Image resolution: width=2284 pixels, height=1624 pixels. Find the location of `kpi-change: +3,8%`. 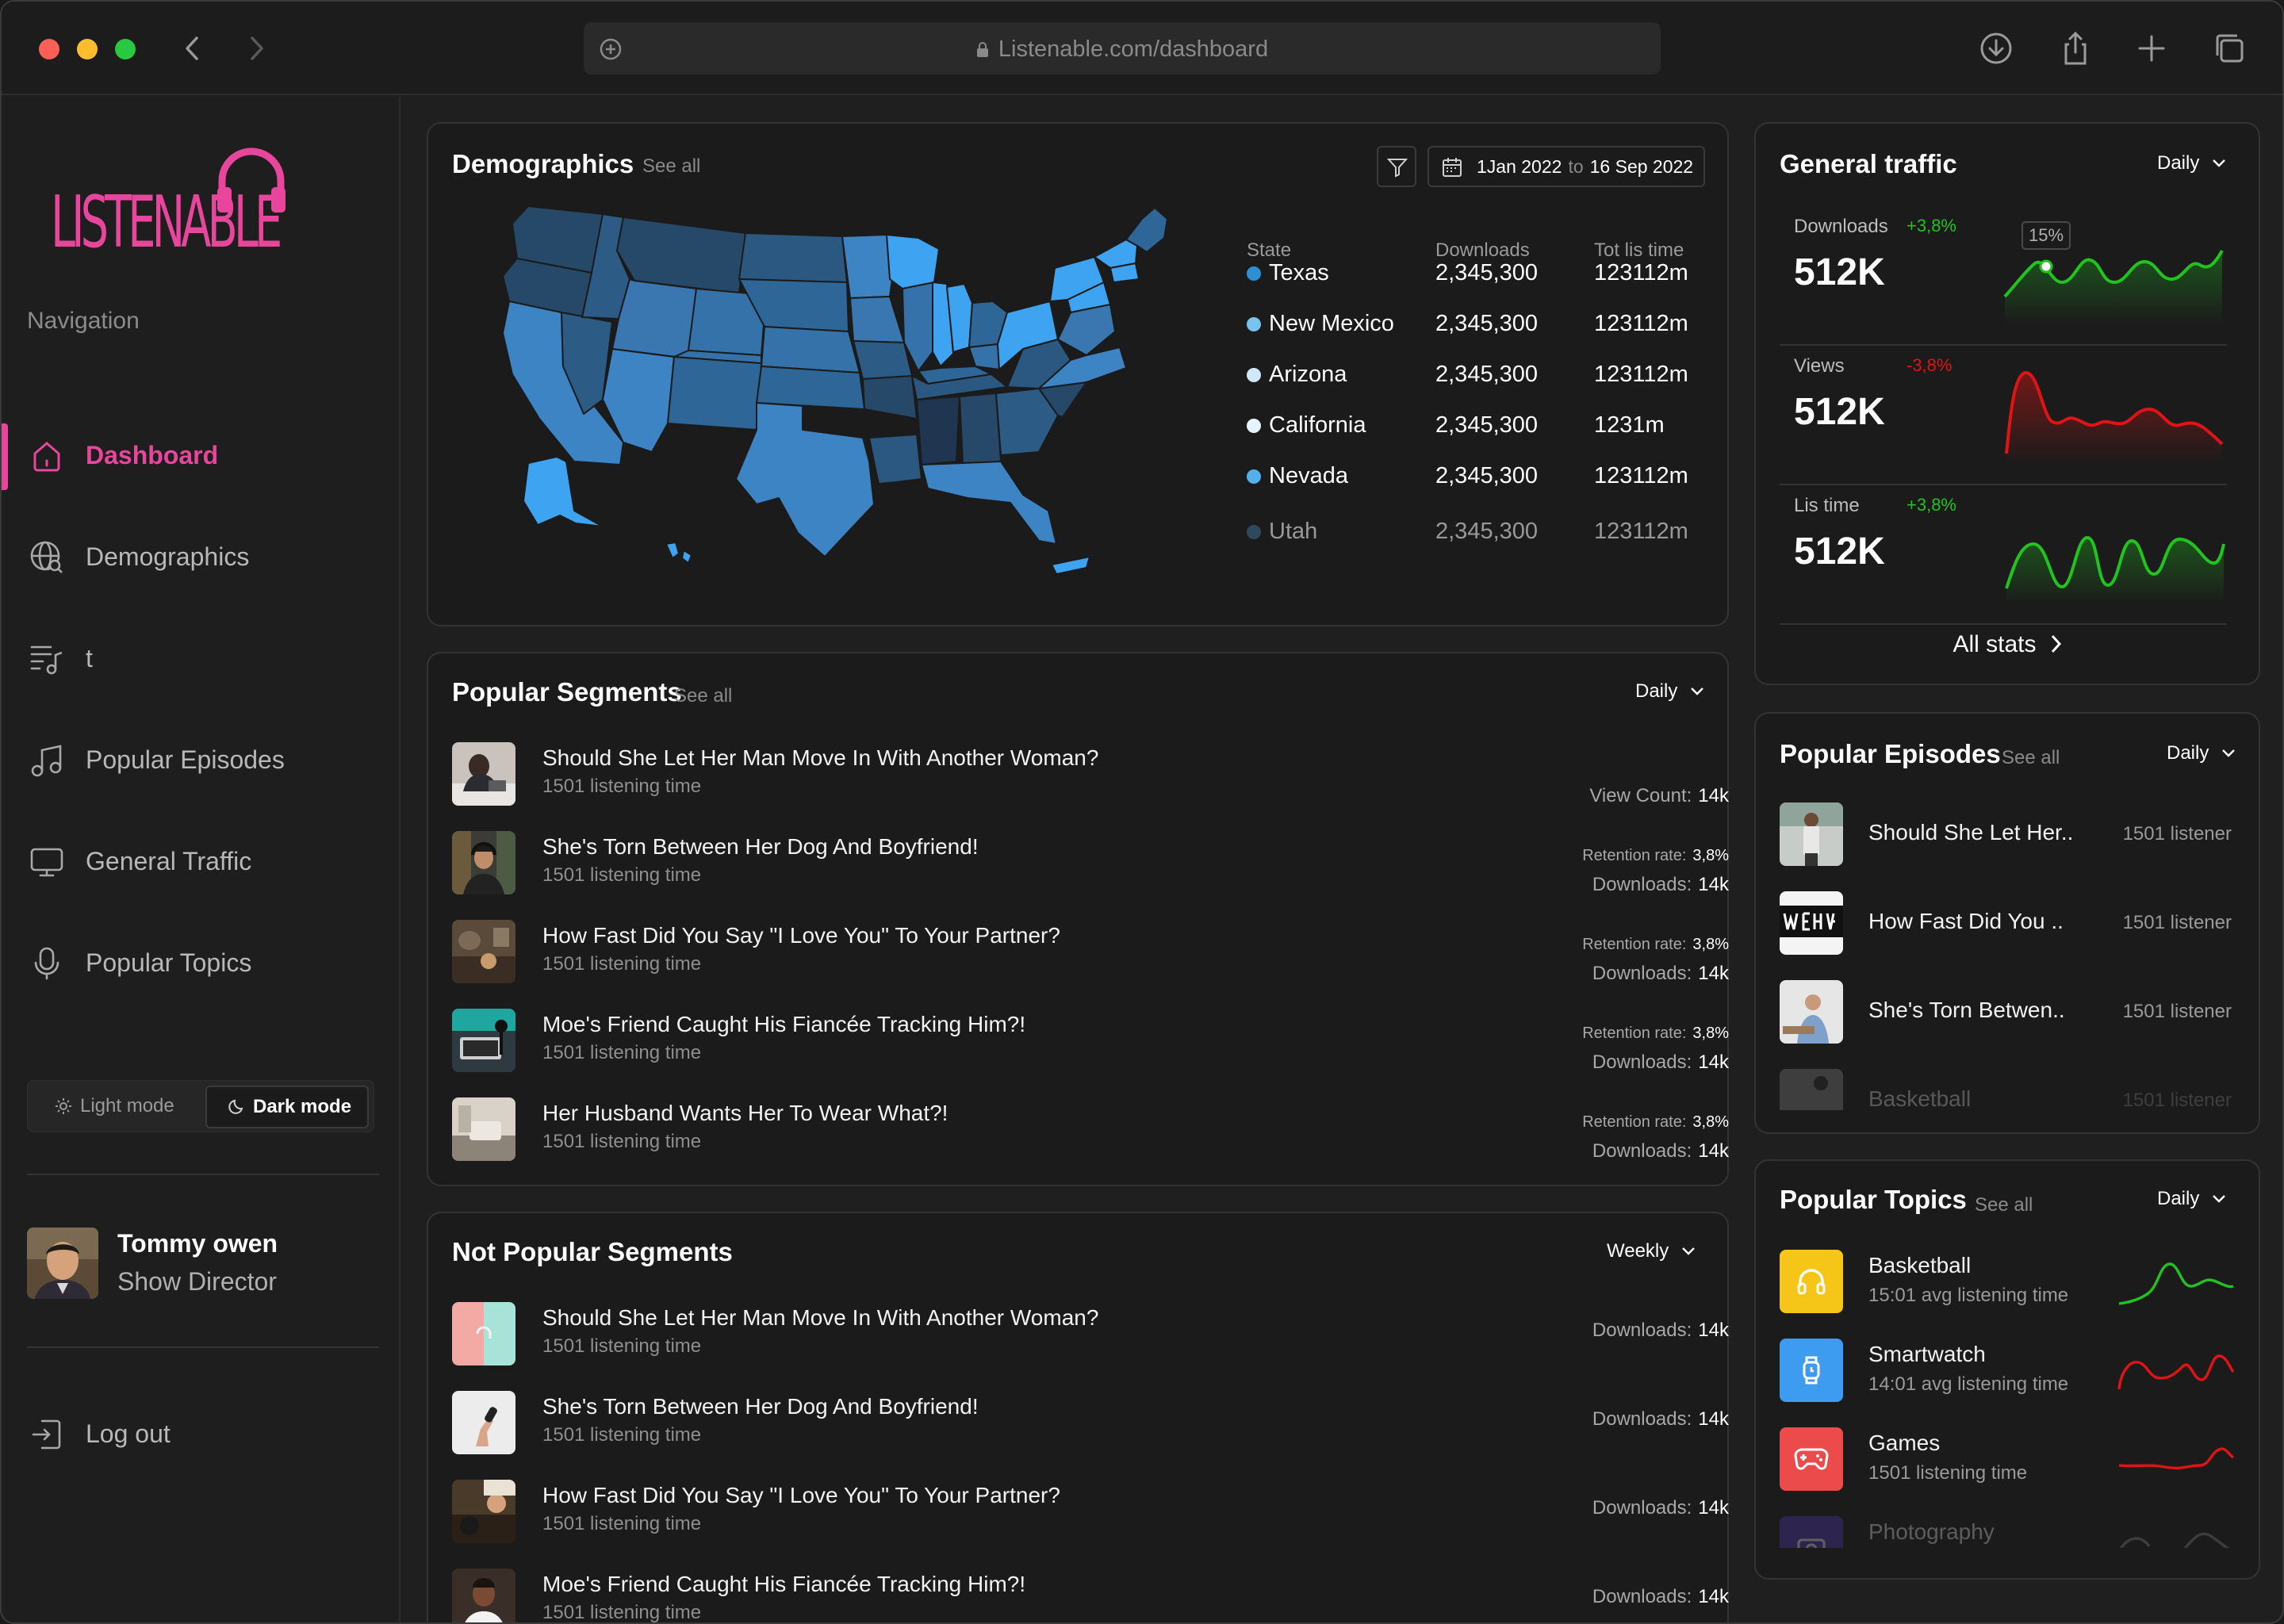

kpi-change: +3,8% is located at coordinates (1931, 226).